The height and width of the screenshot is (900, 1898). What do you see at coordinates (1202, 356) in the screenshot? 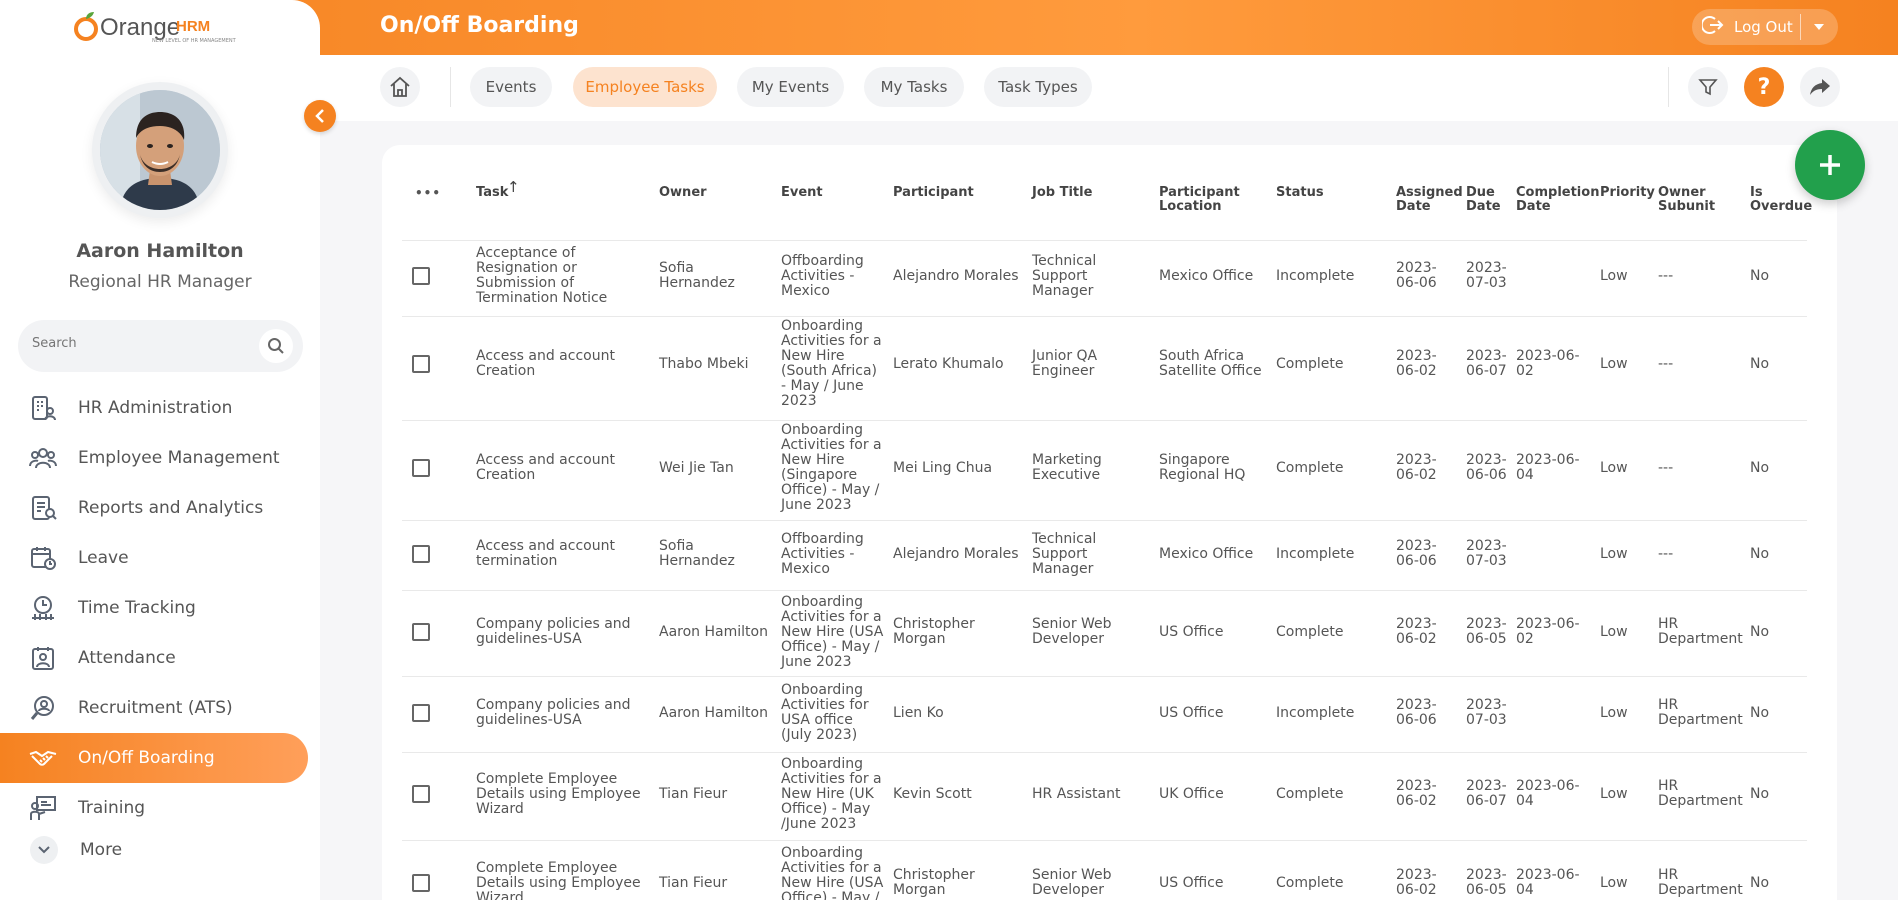
I see `cell-location: South Africa` at bounding box center [1202, 356].